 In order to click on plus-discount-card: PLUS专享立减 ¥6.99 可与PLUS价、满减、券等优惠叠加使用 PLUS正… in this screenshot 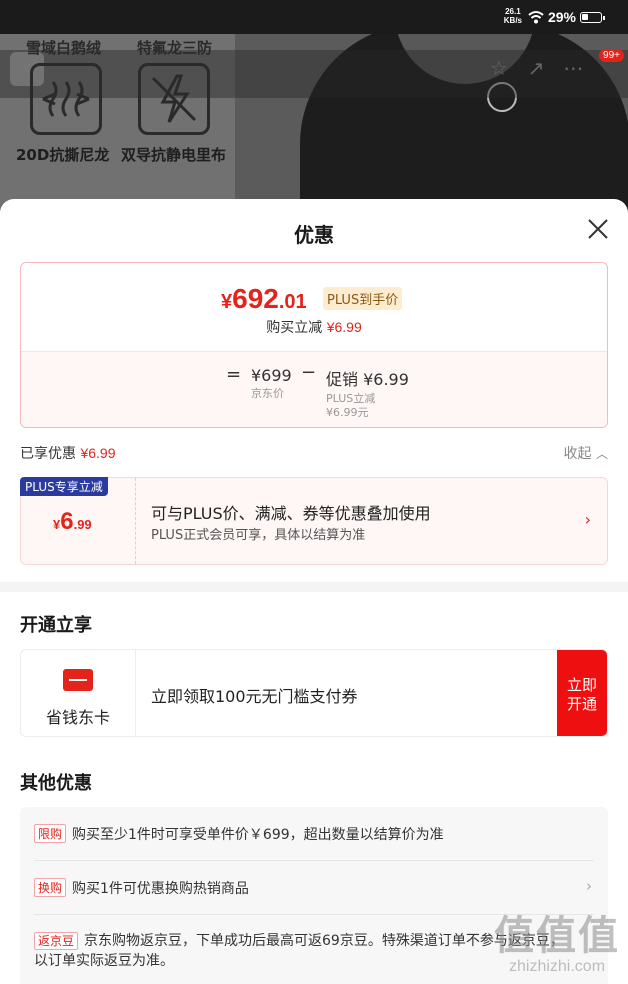, I will do `click(314, 521)`.